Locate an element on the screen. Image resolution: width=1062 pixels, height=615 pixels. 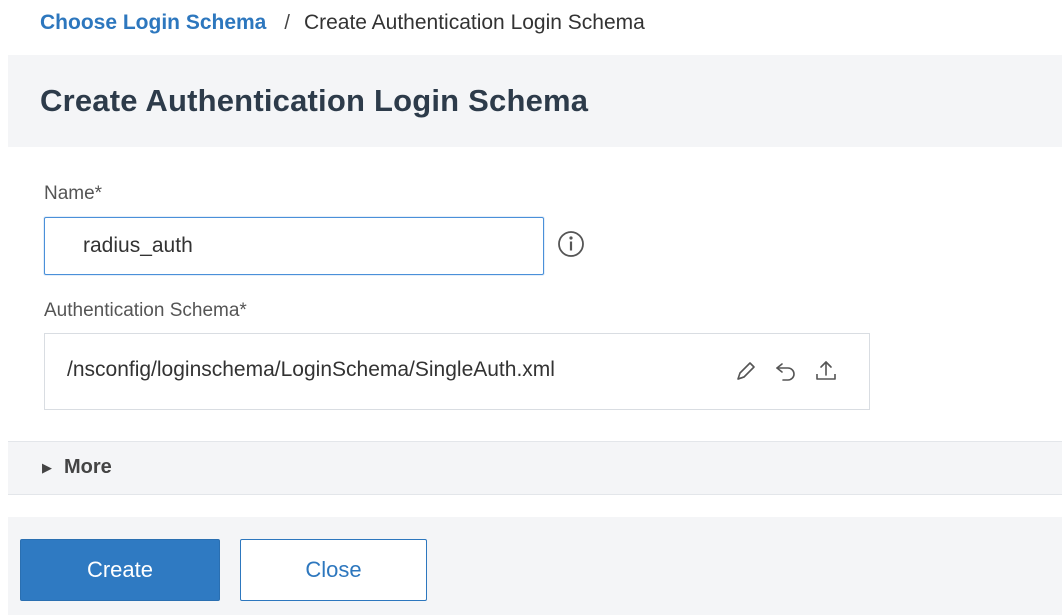
breadcrumb-current: Create Authentication Login Schema is located at coordinates (474, 22).